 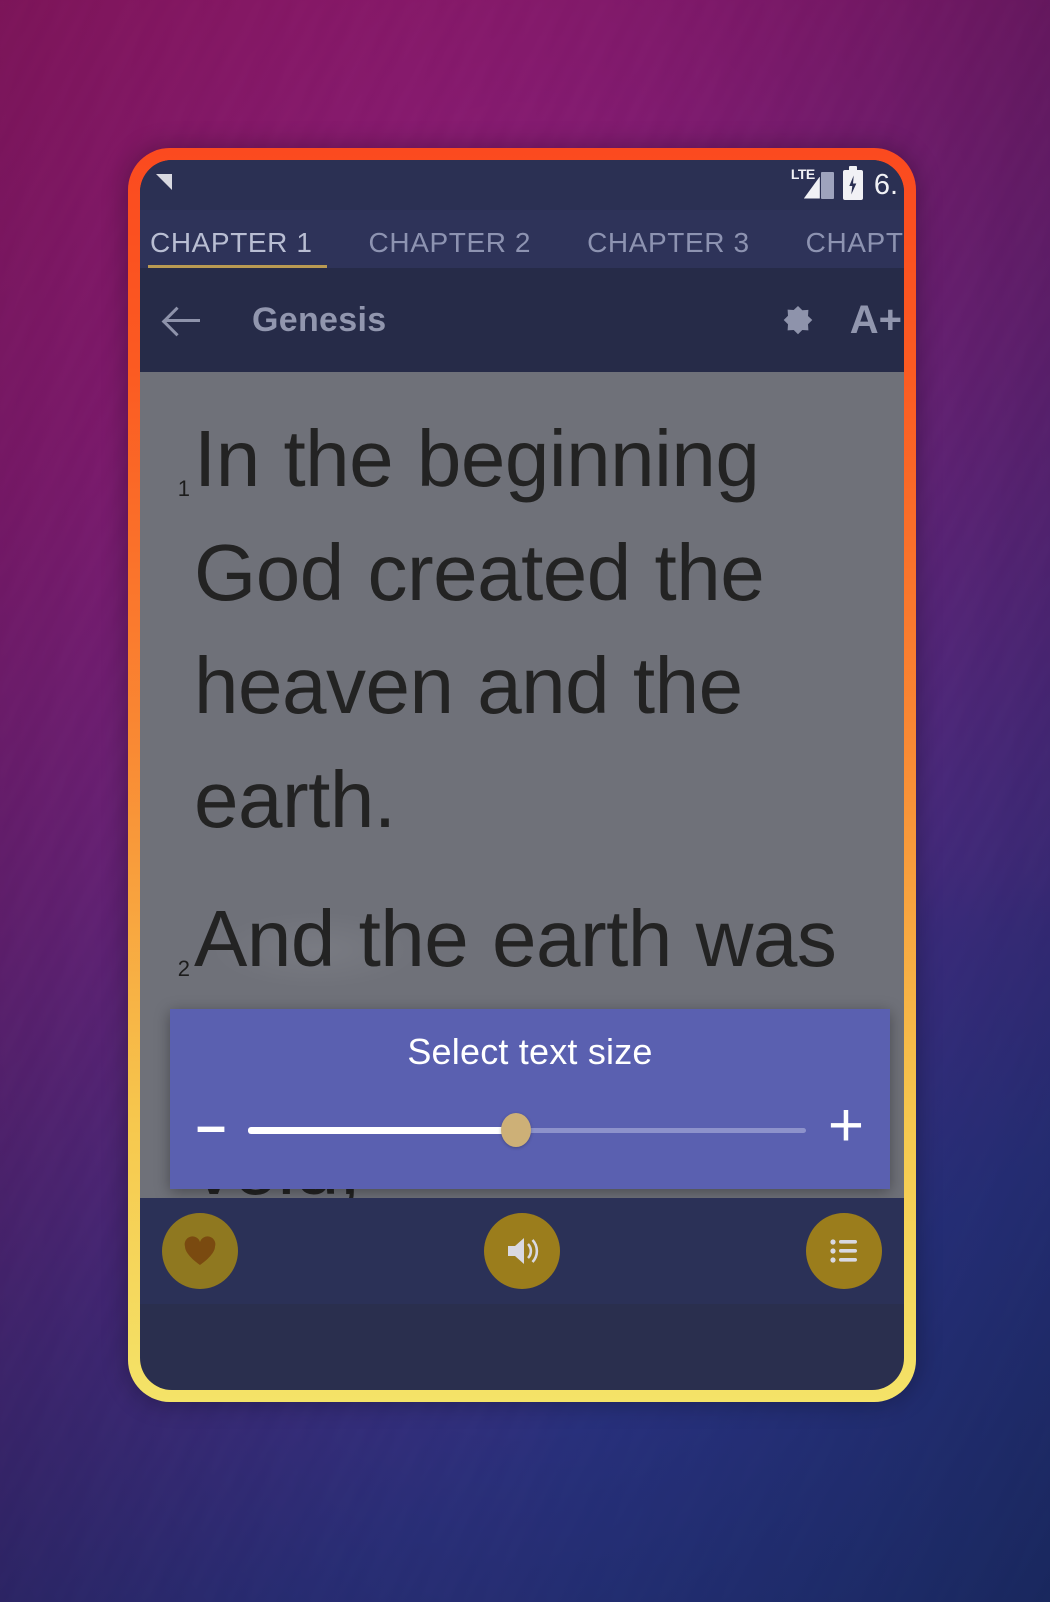 What do you see at coordinates (885, 184) in the screenshot?
I see `status-bar-clock: 6.` at bounding box center [885, 184].